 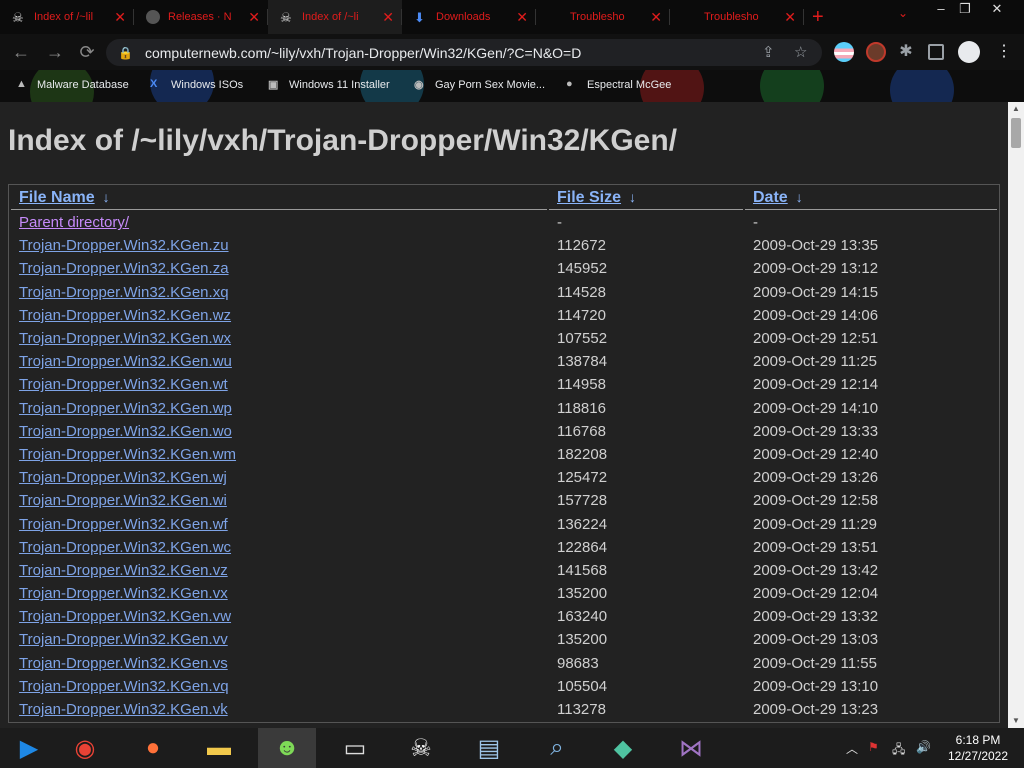 What do you see at coordinates (153, 748) in the screenshot?
I see `taskbar-button: ●` at bounding box center [153, 748].